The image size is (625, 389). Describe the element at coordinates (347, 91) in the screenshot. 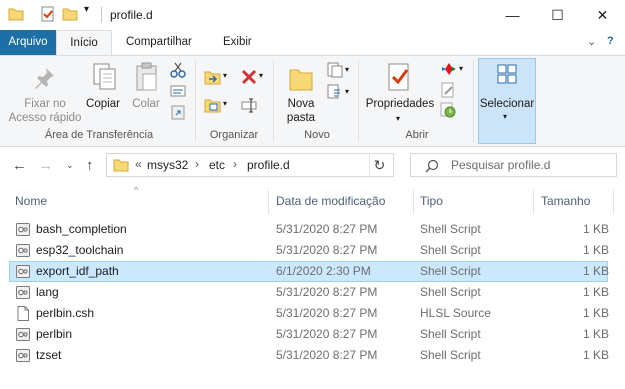

I see `easy-access-dropdown-icon: ▾` at that location.